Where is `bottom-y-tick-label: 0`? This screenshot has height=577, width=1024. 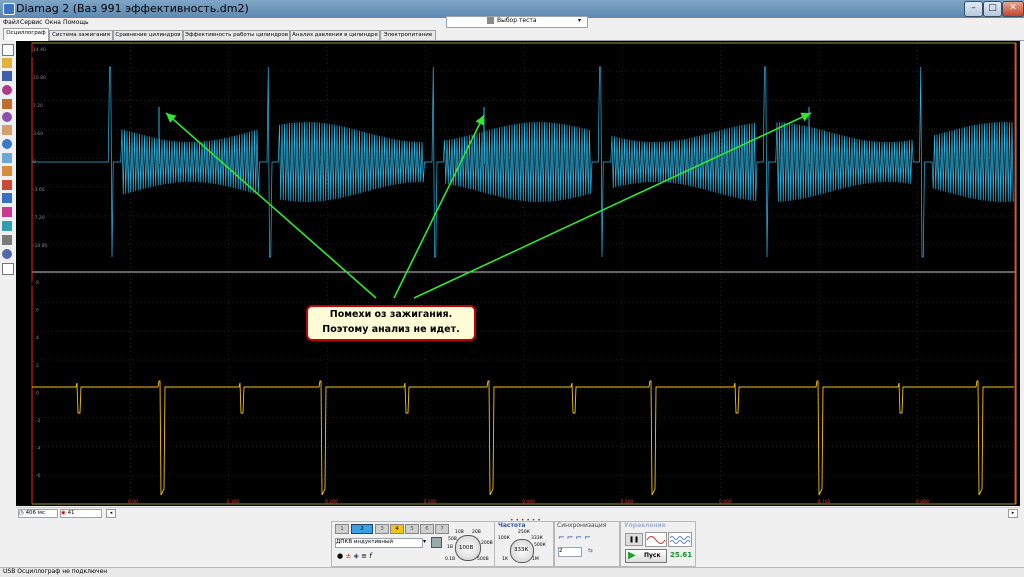
bottom-y-tick-label: 0 is located at coordinates (37, 393).